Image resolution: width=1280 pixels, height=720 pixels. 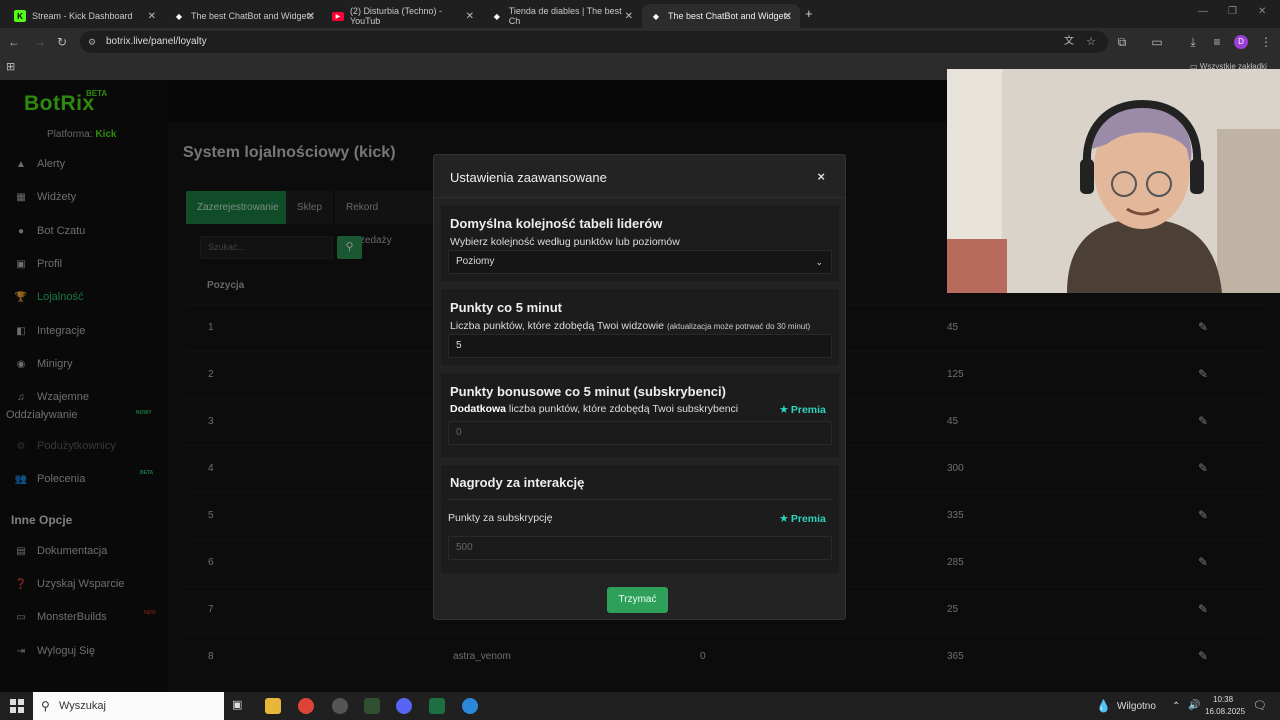 I want to click on forward-icon: →, so click(x=40, y=42).